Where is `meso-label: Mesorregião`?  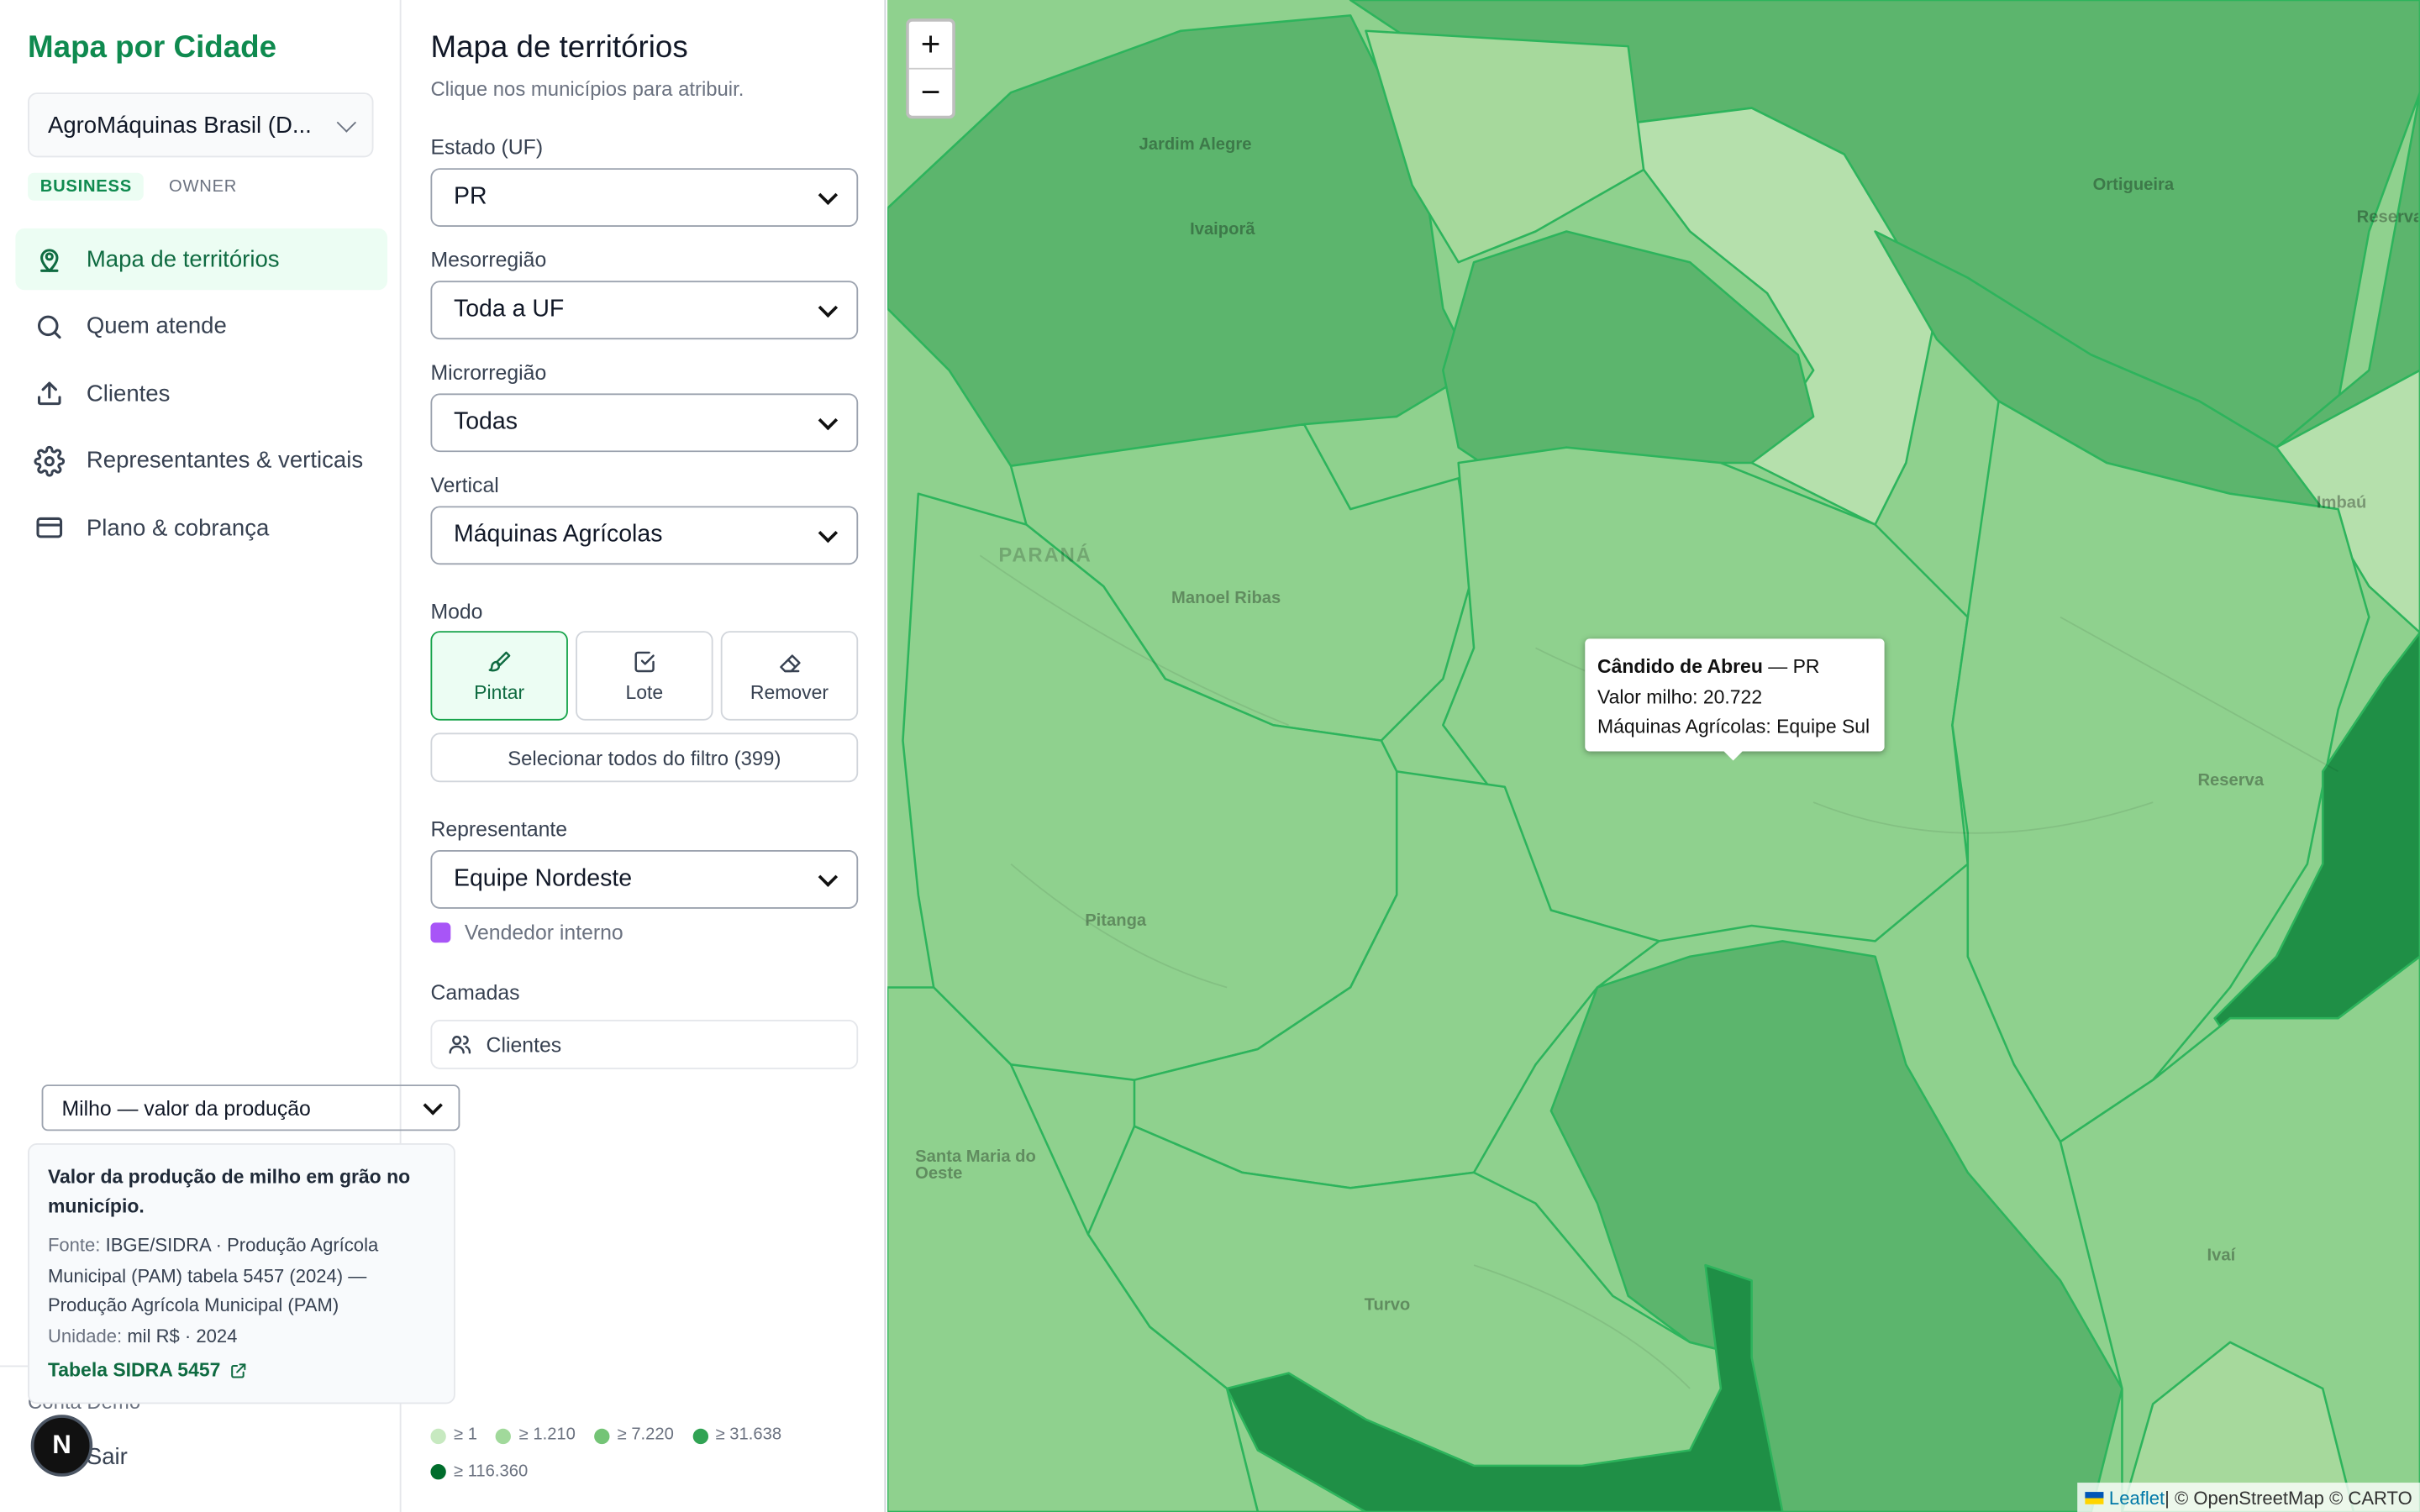 meso-label: Mesorregião is located at coordinates (488, 260).